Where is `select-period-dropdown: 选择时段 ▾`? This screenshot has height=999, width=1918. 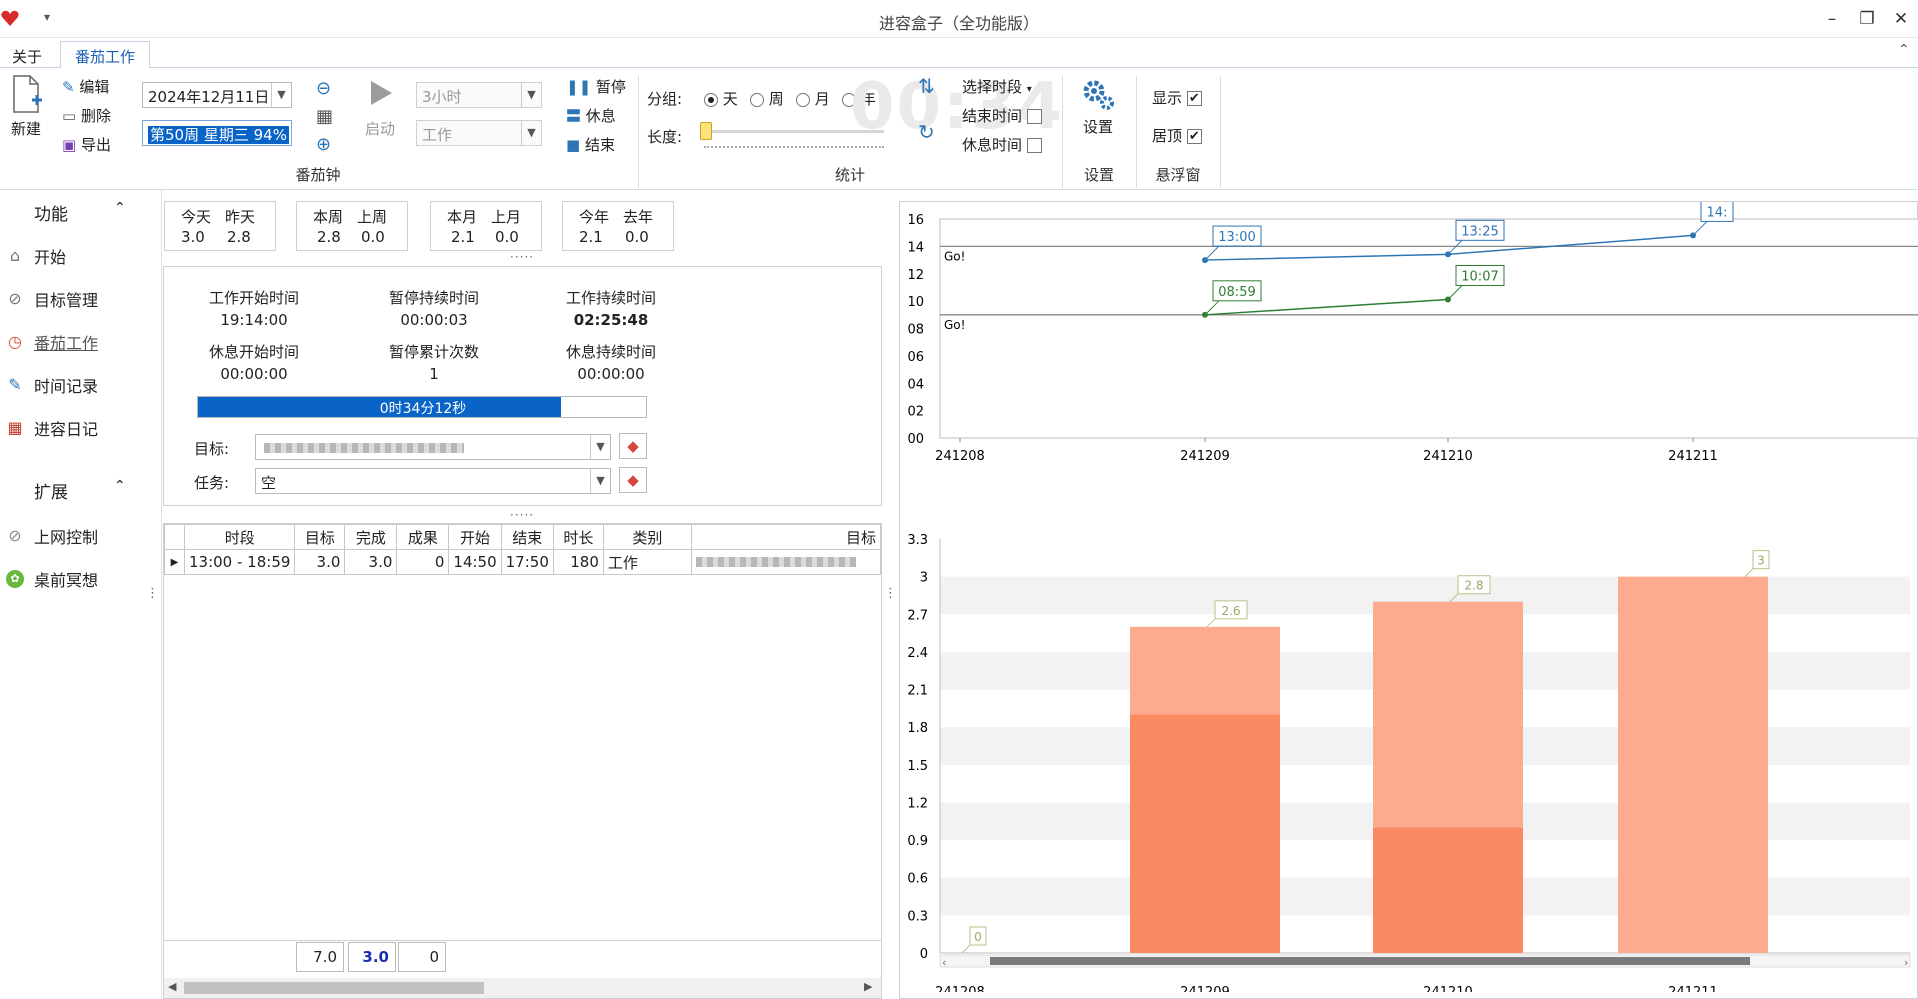 select-period-dropdown: 选择时段 ▾ is located at coordinates (997, 86).